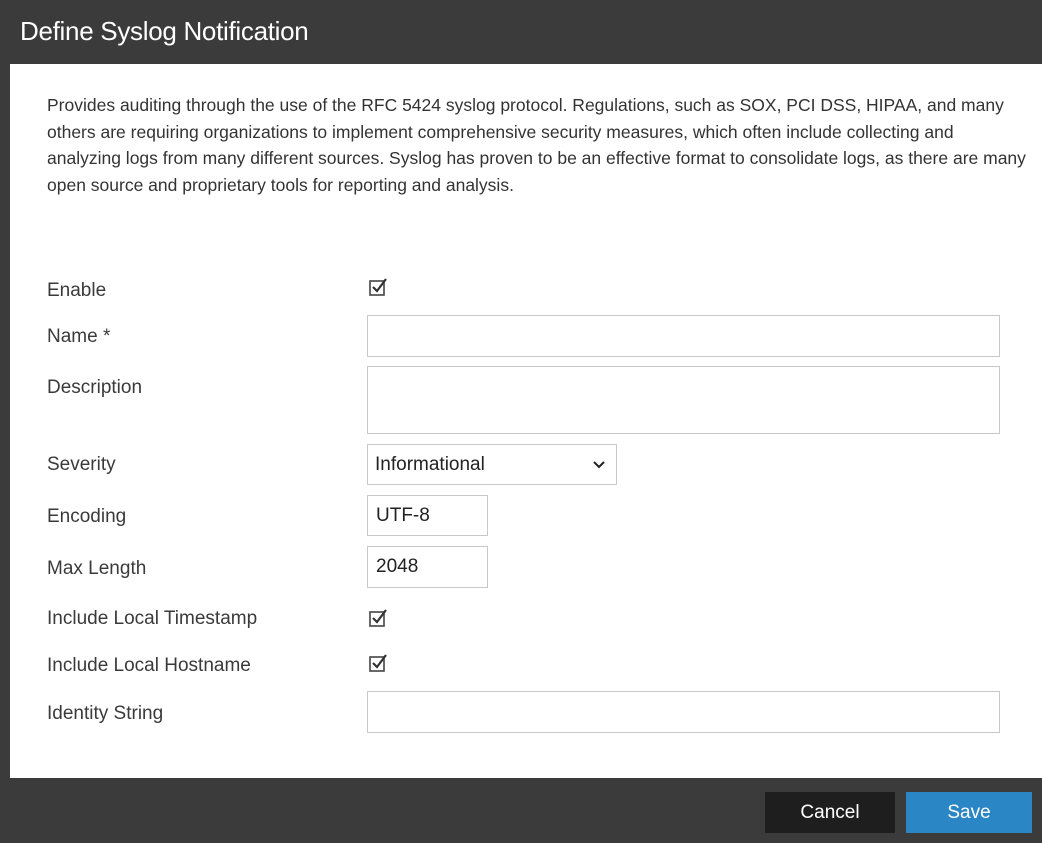 This screenshot has height=843, width=1042. What do you see at coordinates (149, 665) in the screenshot?
I see `include-local-hostname-label: Include Local Hostname` at bounding box center [149, 665].